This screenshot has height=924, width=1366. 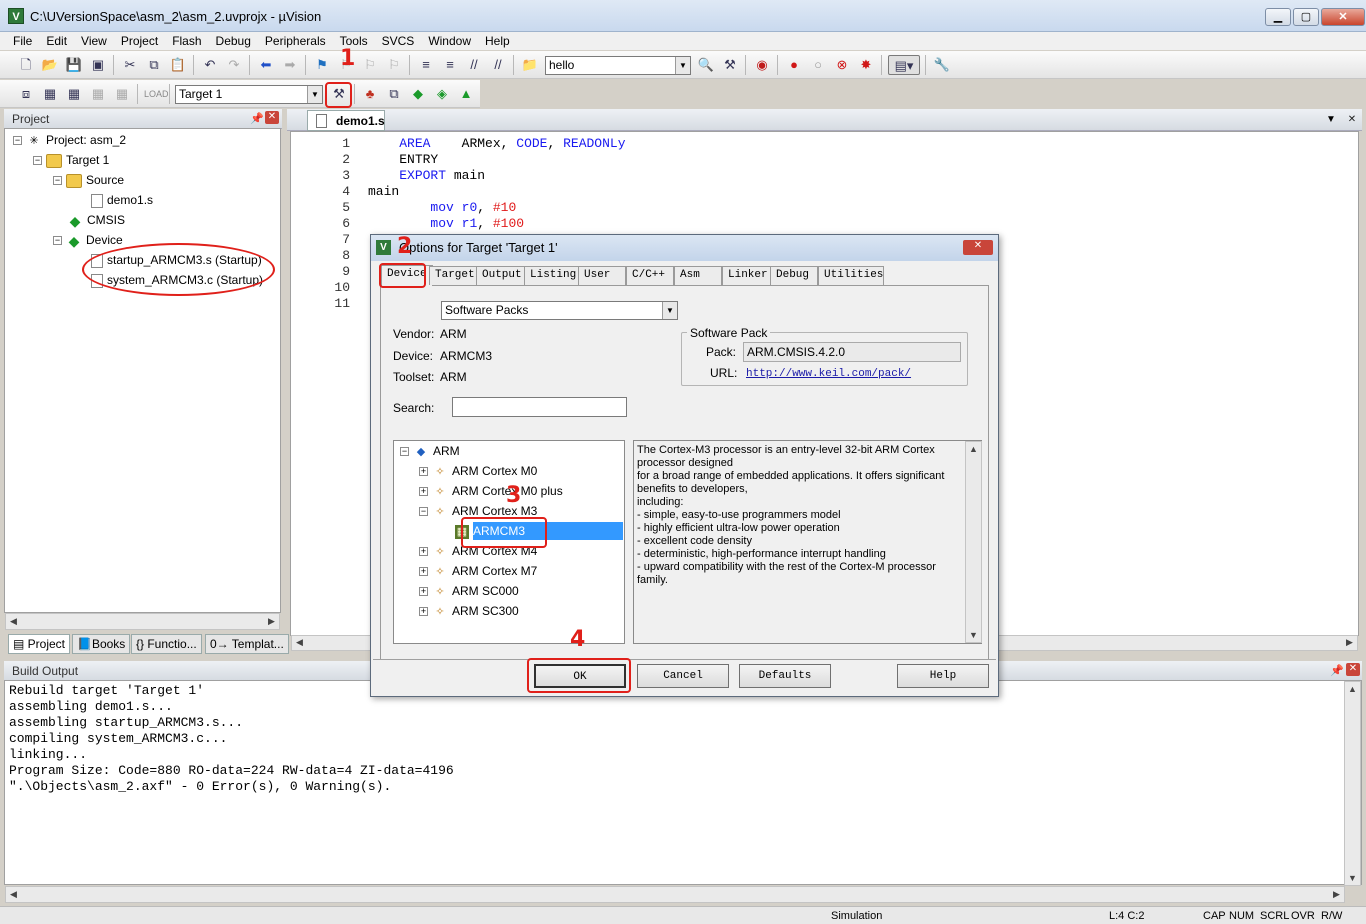 What do you see at coordinates (478, 471) in the screenshot?
I see `device-tree-m0: + ✧ ARM Cortex M0` at bounding box center [478, 471].